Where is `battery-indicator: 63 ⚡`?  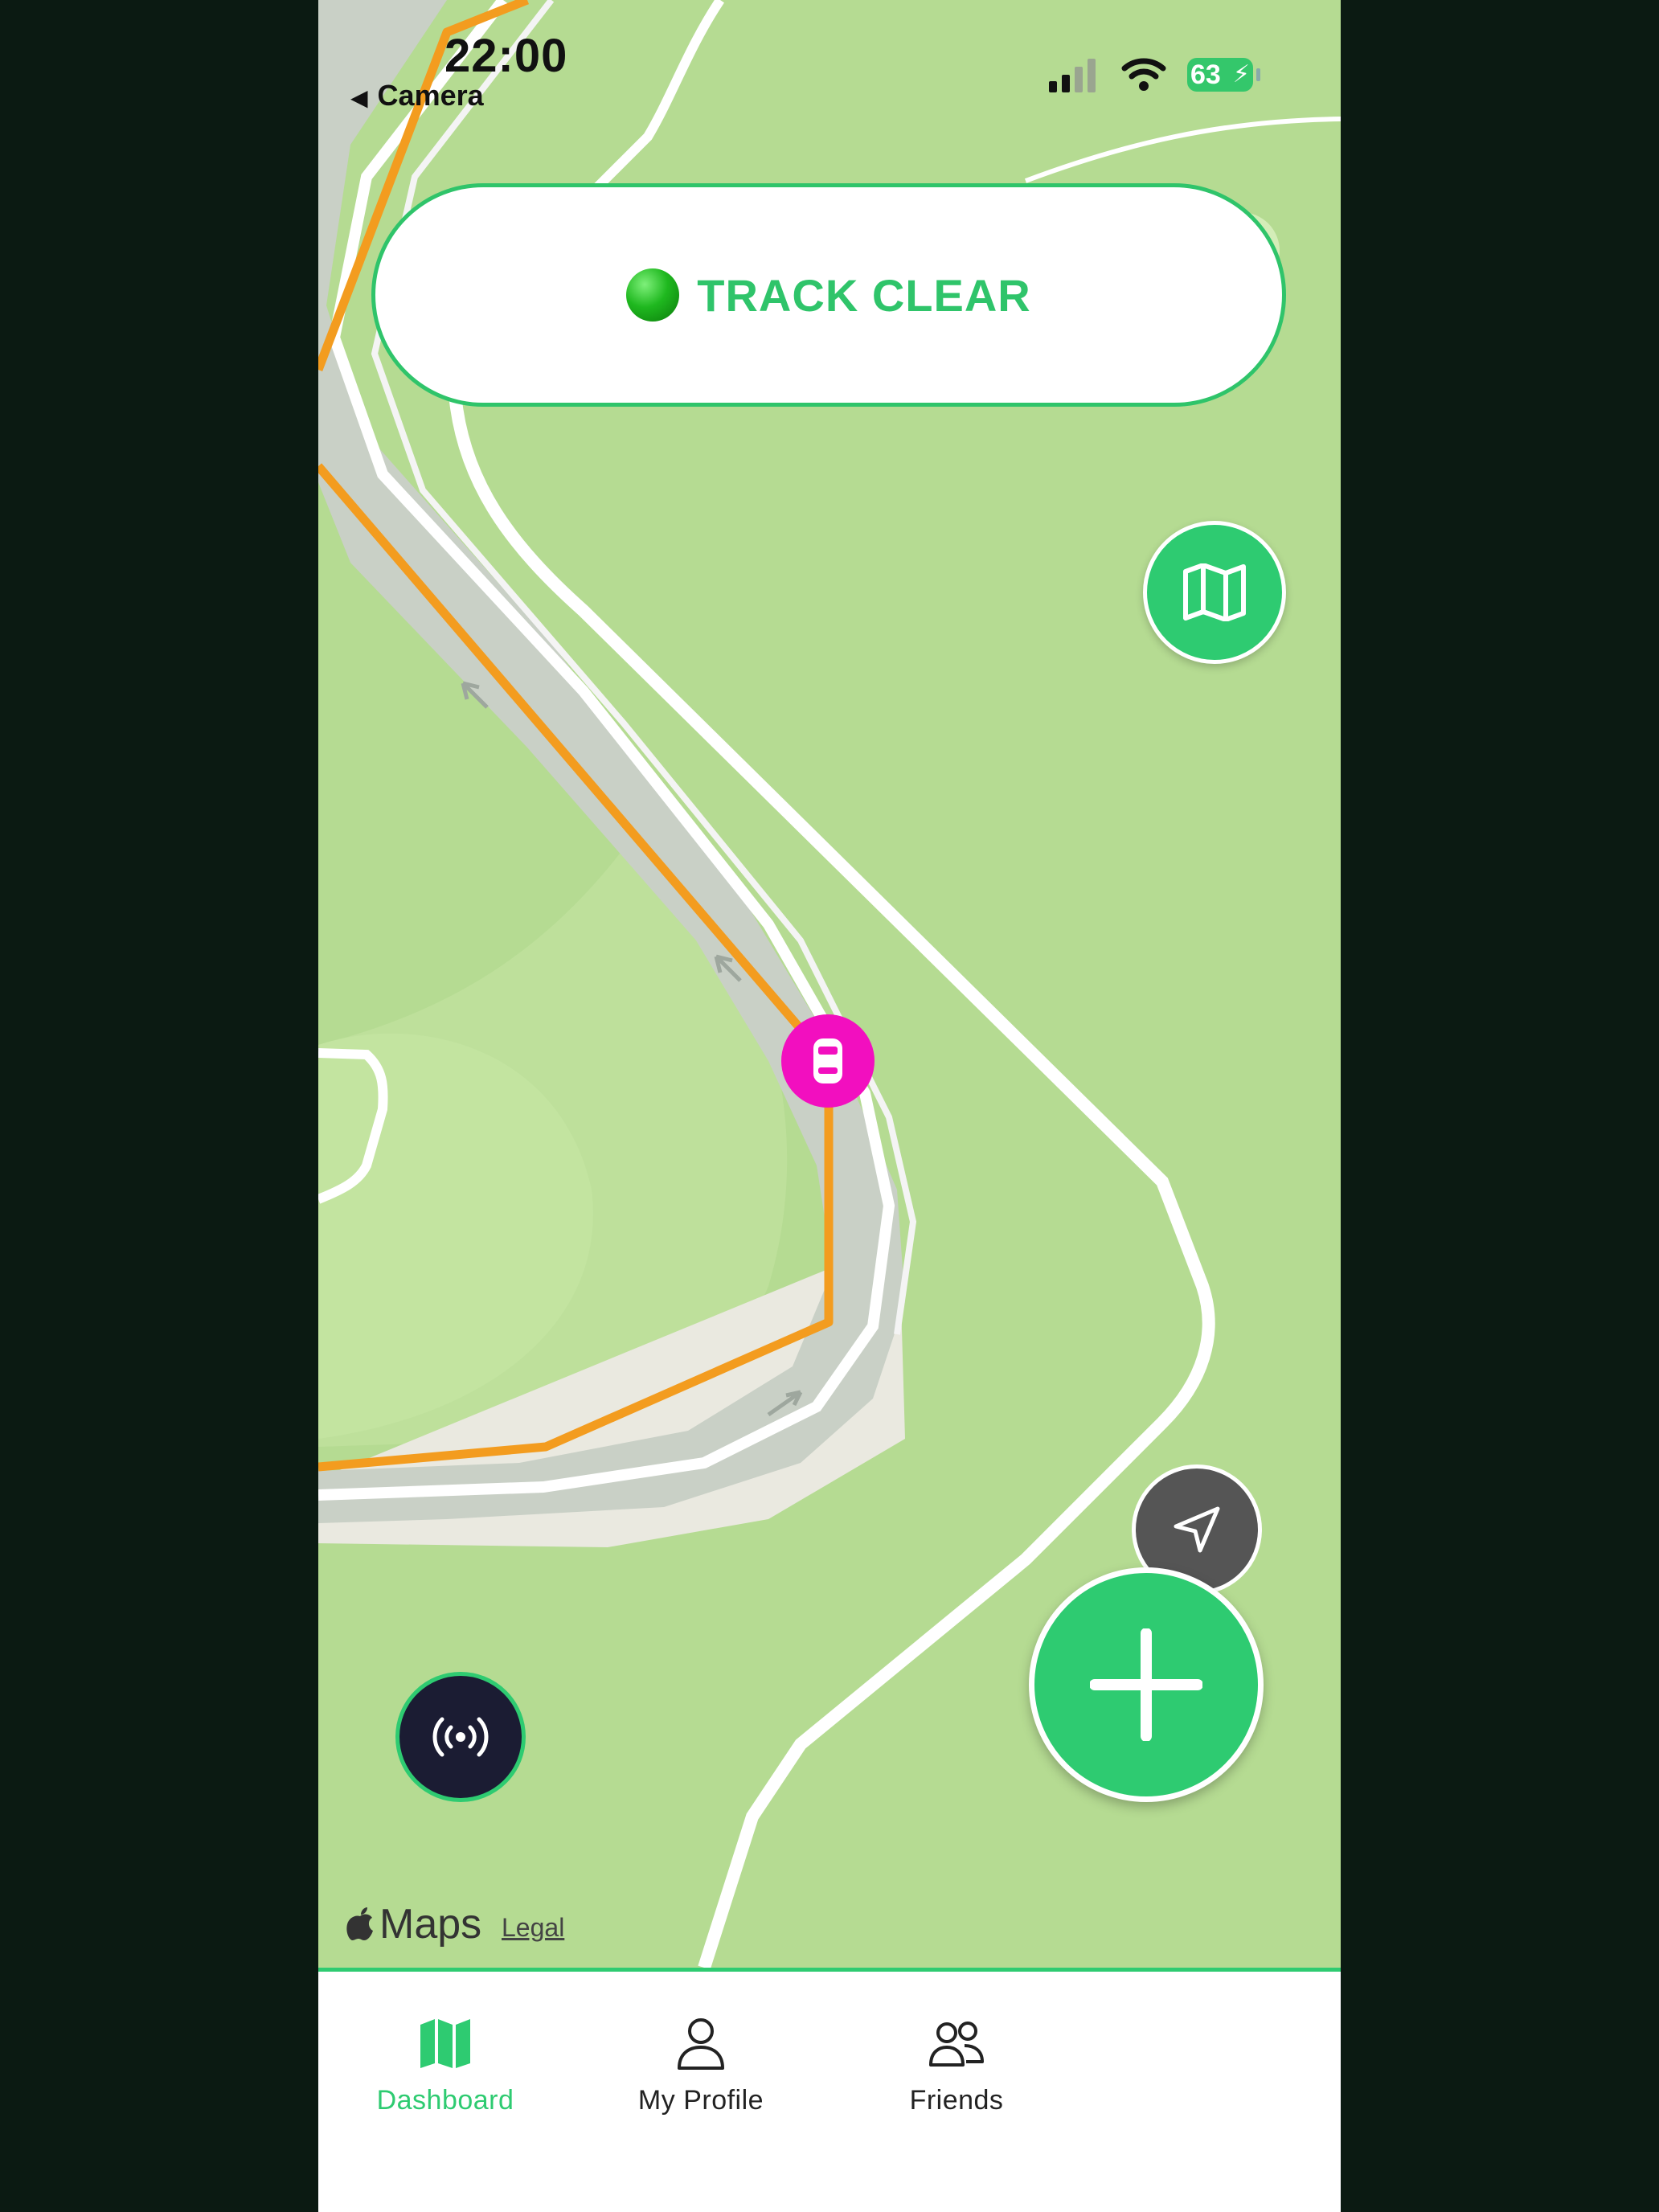
battery-indicator: 63 ⚡ is located at coordinates (1220, 75).